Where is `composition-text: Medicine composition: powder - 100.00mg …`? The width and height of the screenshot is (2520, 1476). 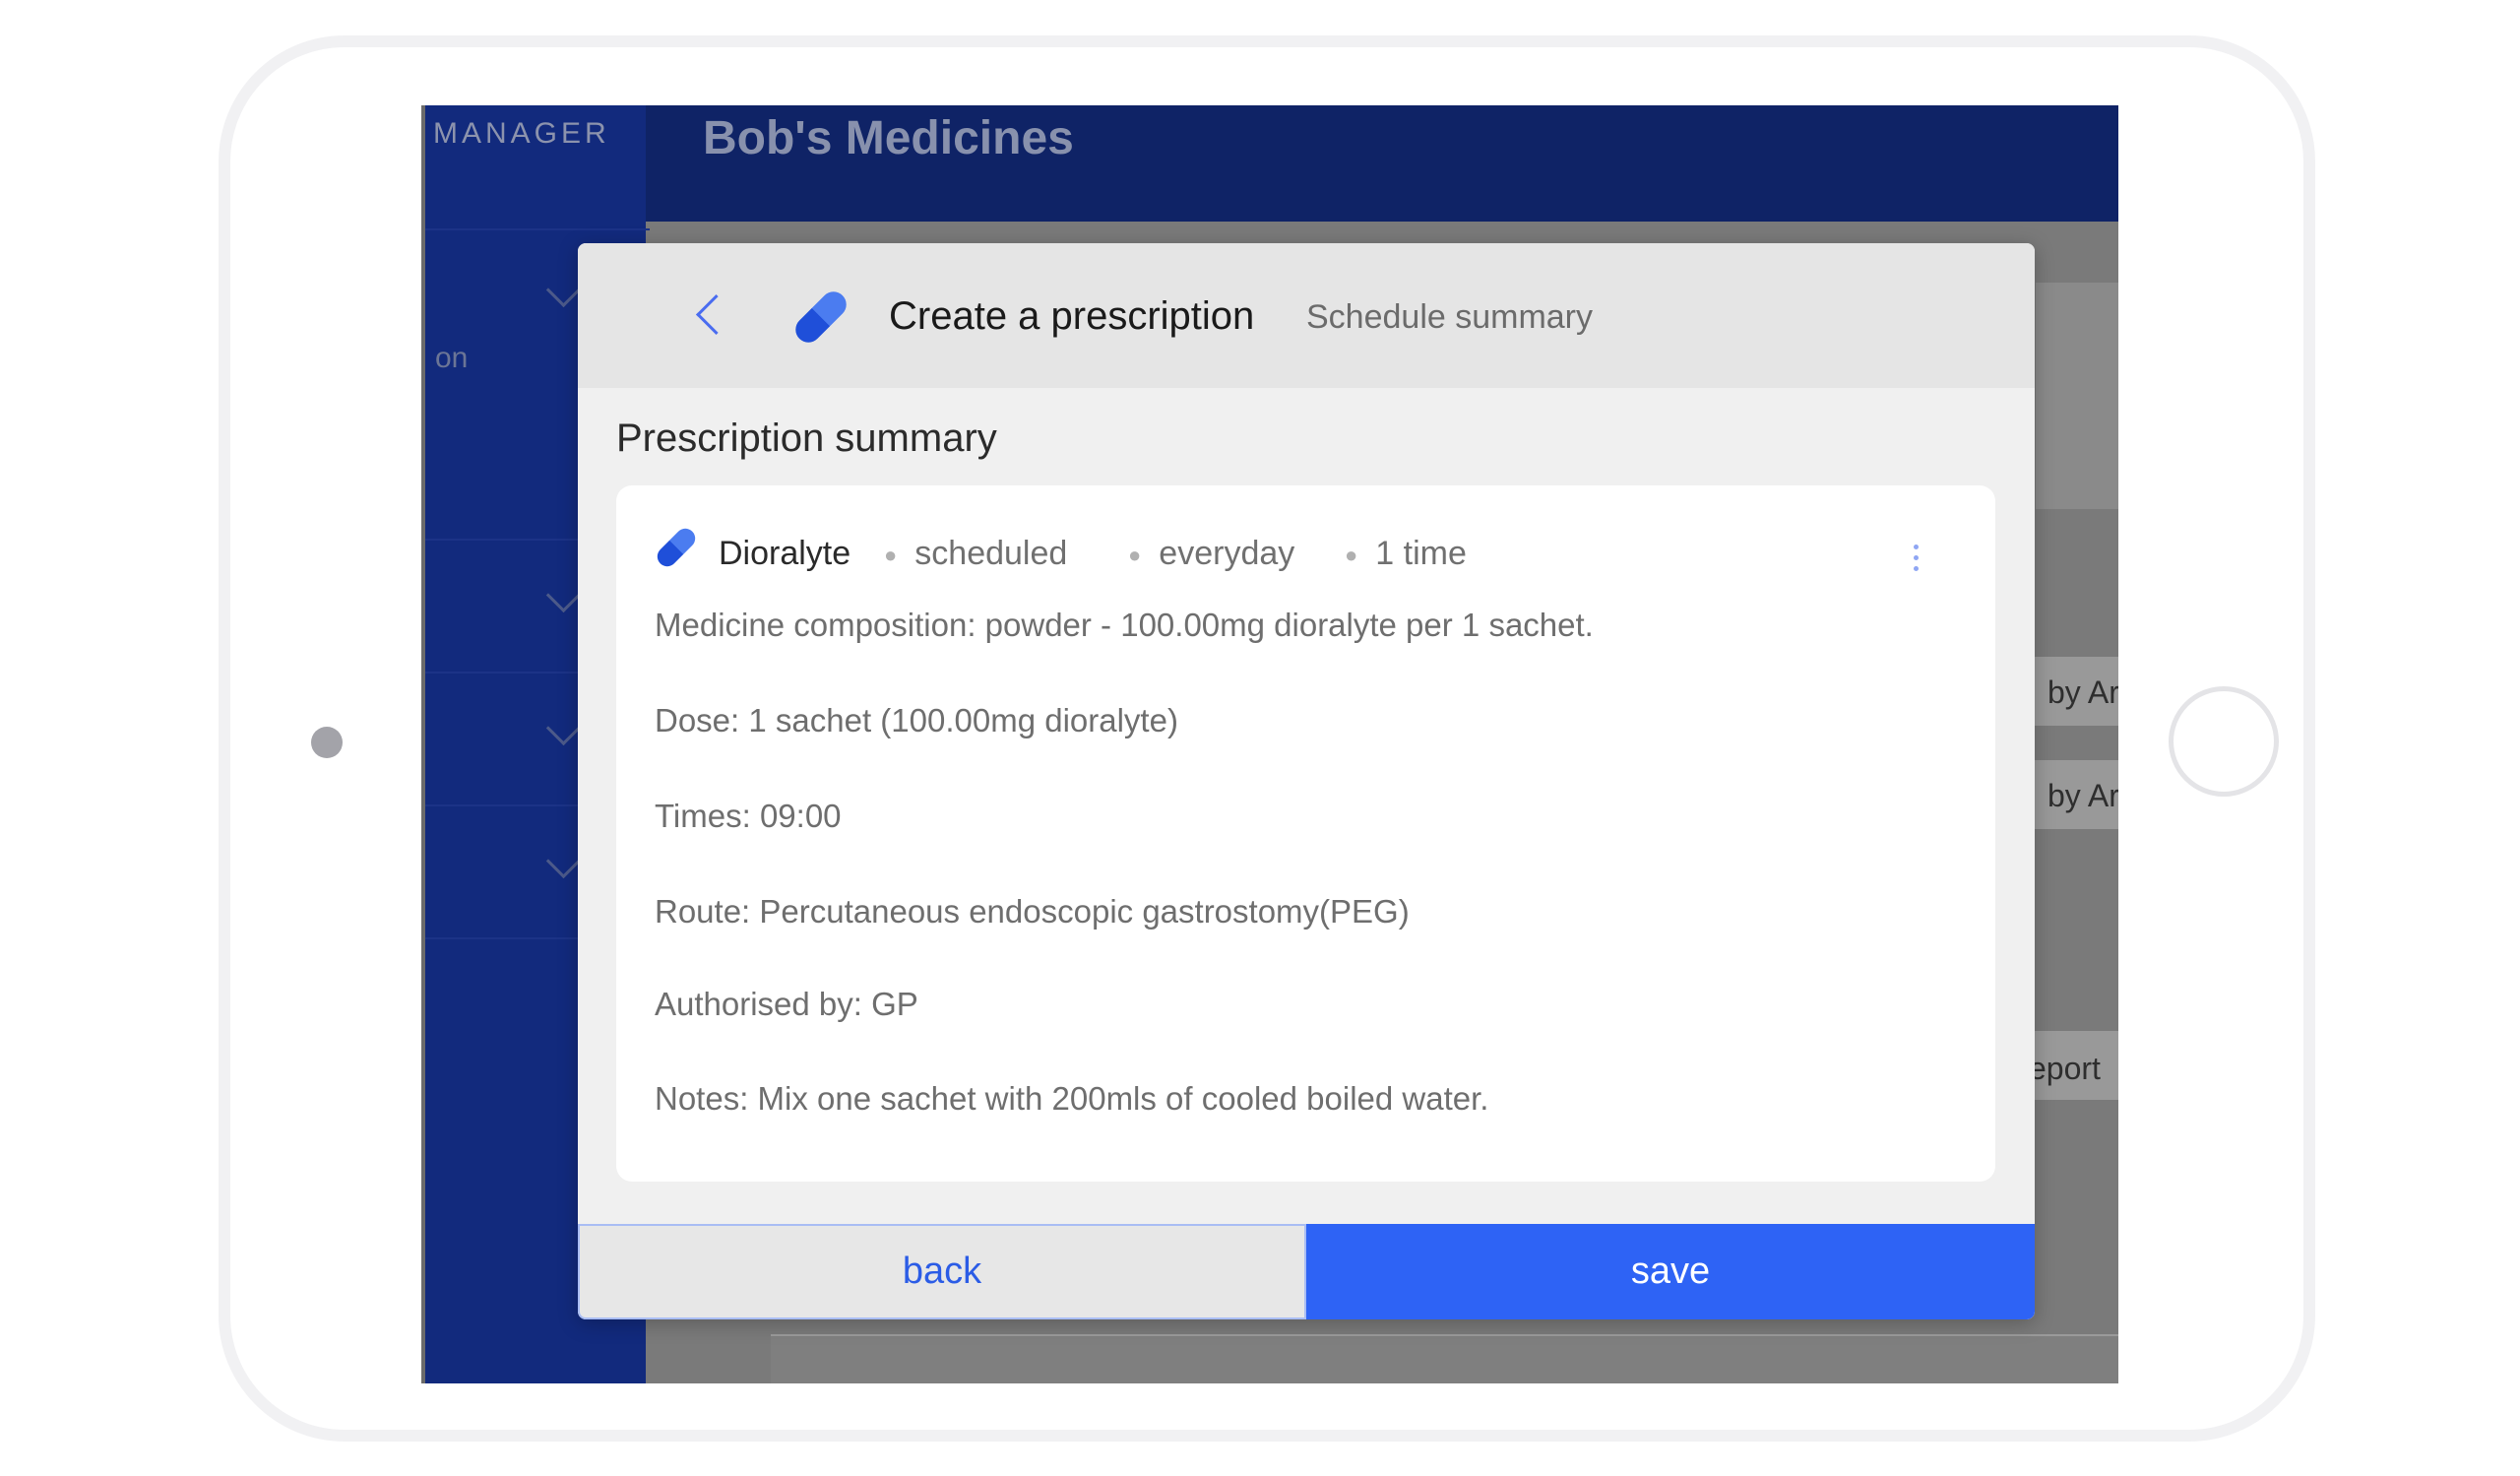
composition-text: Medicine composition: powder - 100.00mg … is located at coordinates (1124, 625).